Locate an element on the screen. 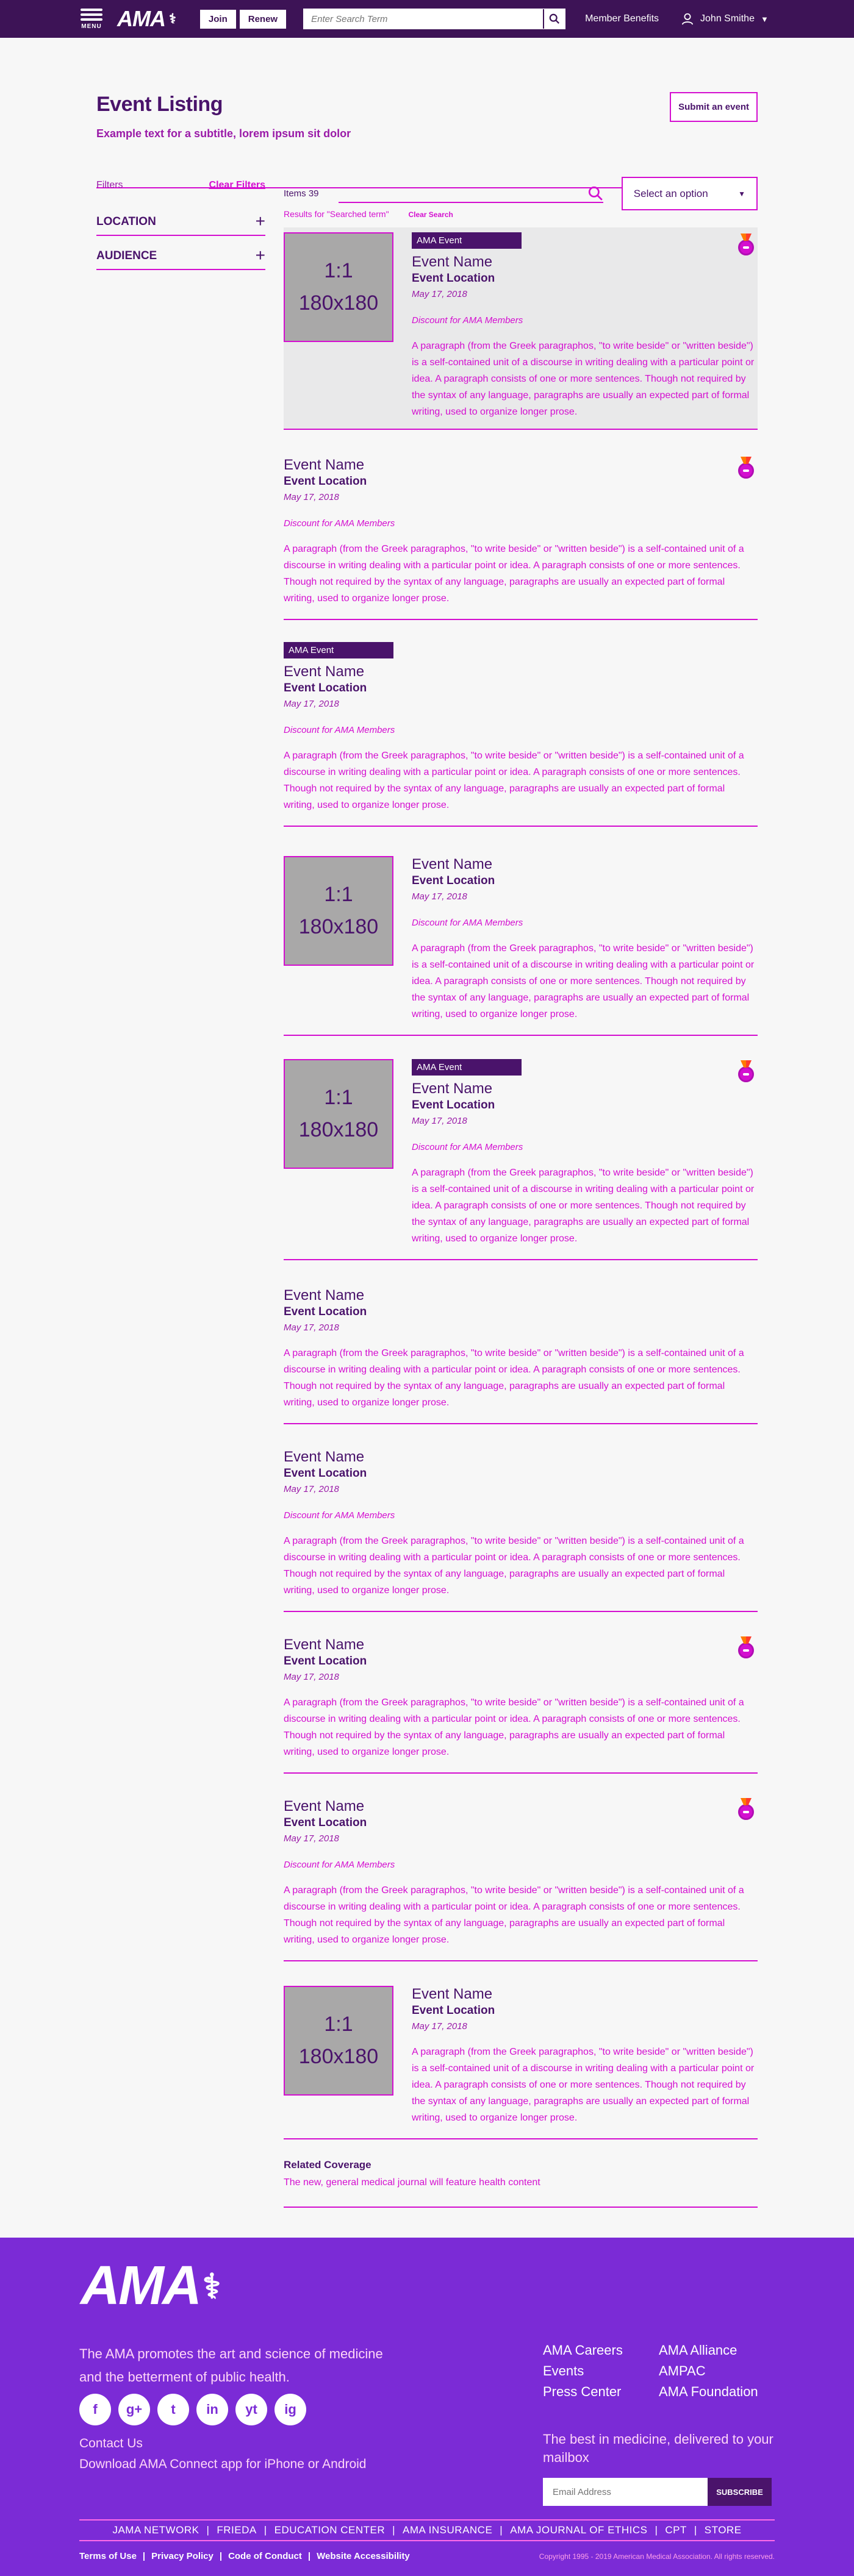 The width and height of the screenshot is (854, 2576). footer-nav-item: AMA INSURANCE is located at coordinates (447, 2530).